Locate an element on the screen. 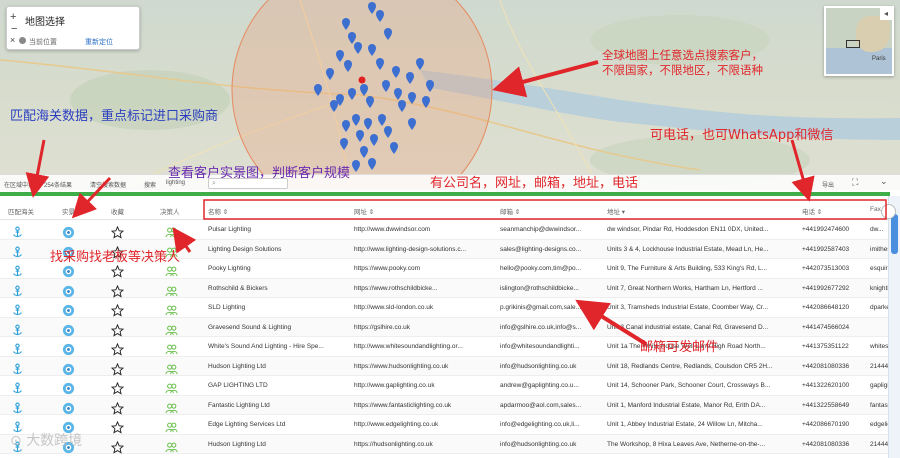 The image size is (900, 458). cell-website: https://www.pooky.com is located at coordinates (425, 268).